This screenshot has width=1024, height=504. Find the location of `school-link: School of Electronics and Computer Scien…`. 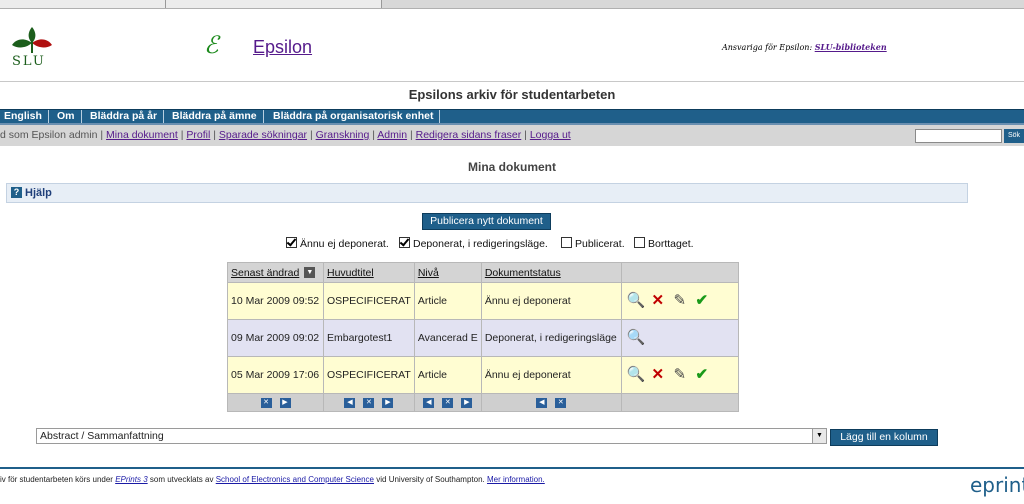

school-link: School of Electronics and Computer Scien… is located at coordinates (295, 479).